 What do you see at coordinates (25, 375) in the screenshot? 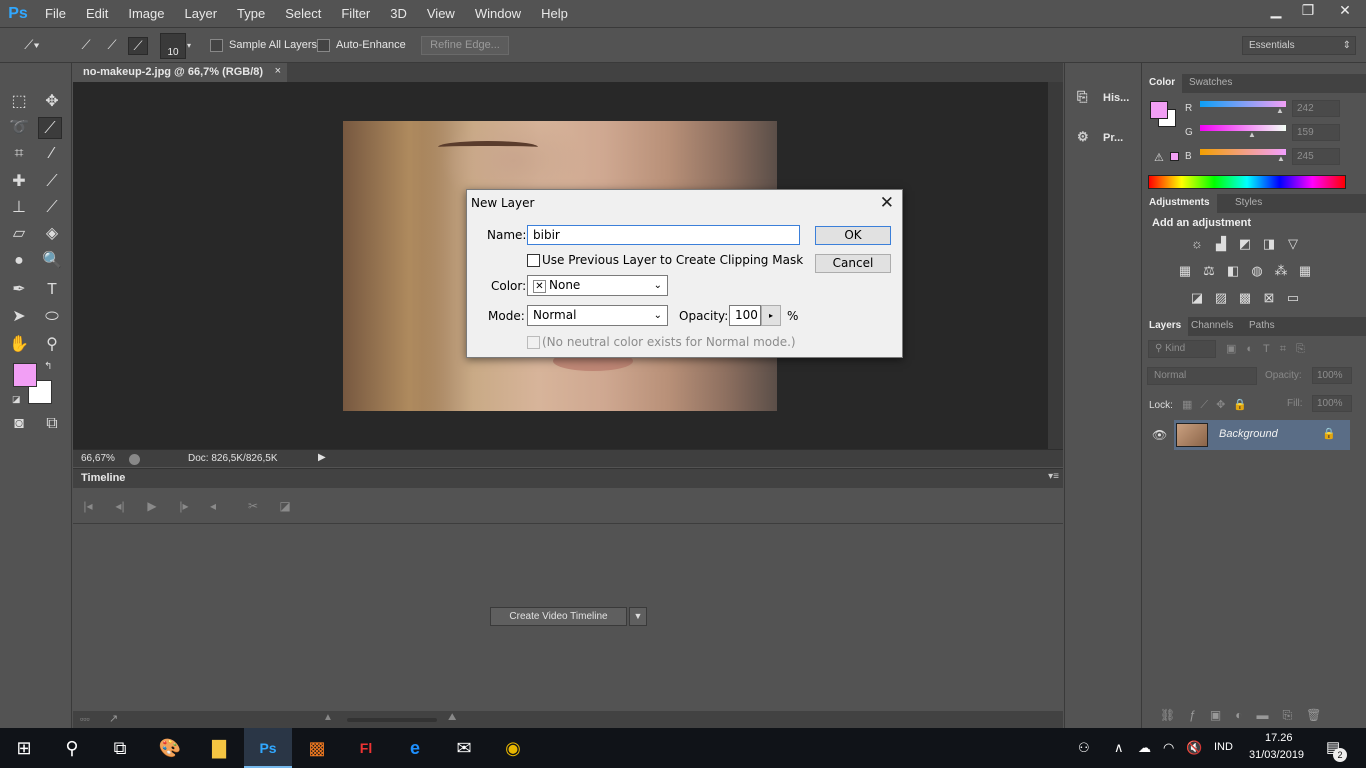
I see `foreground-color-swatch` at bounding box center [25, 375].